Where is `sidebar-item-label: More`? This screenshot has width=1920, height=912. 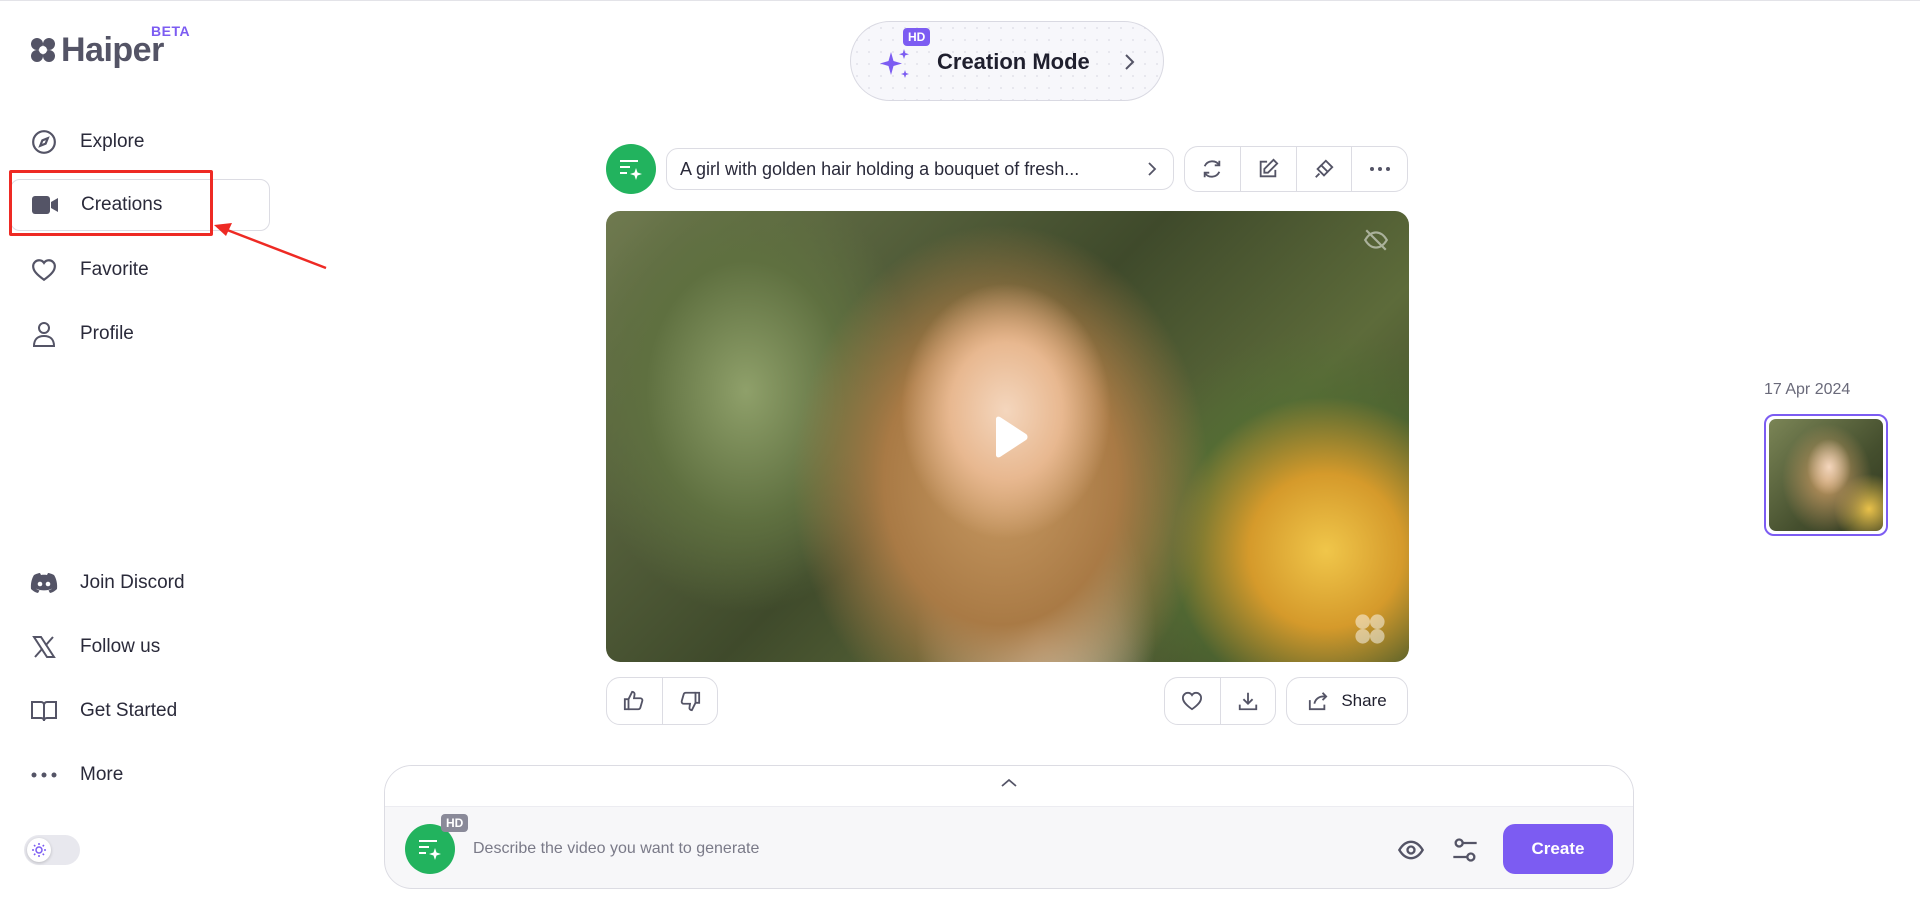 sidebar-item-label: More is located at coordinates (102, 774).